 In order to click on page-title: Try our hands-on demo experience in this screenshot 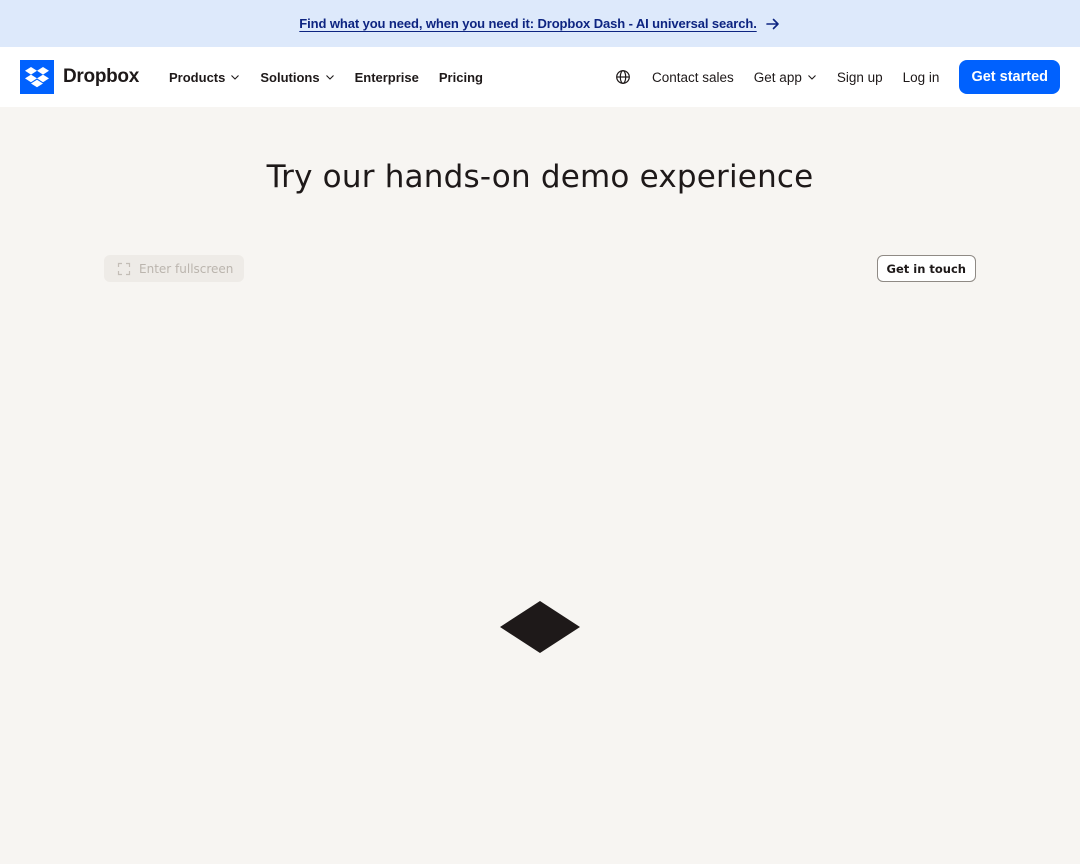, I will do `click(540, 177)`.